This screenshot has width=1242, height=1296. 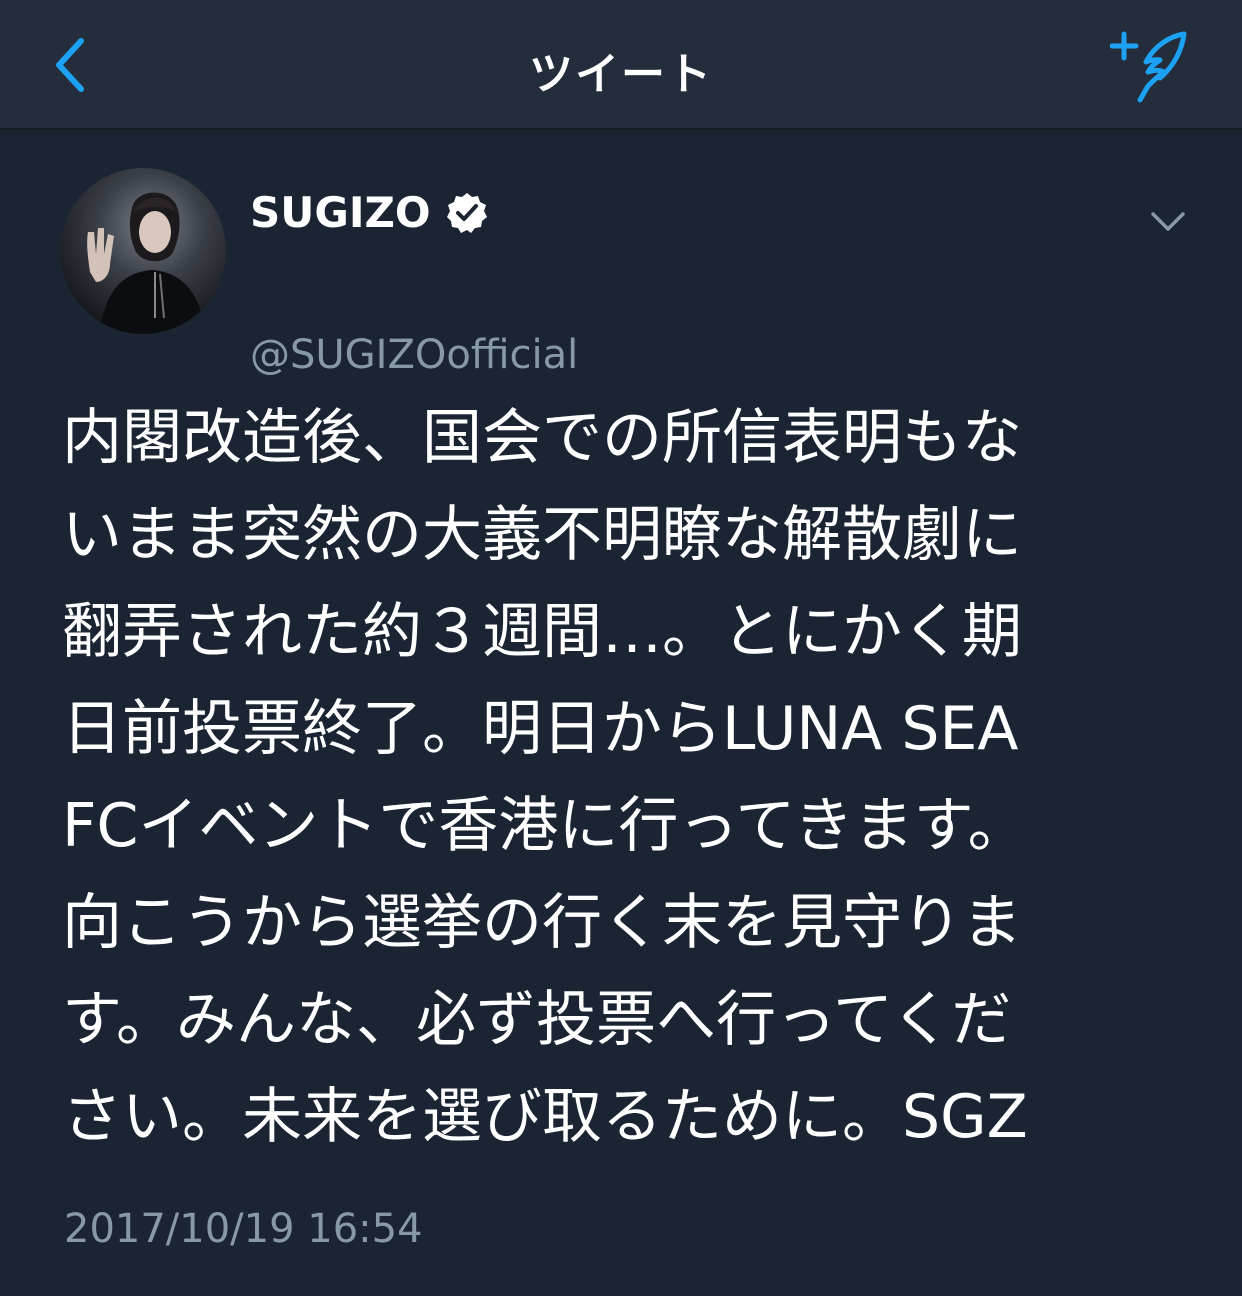 What do you see at coordinates (542, 632) in the screenshot?
I see `tweet-text-line: 翻弄された約３週間…。とにかく期` at bounding box center [542, 632].